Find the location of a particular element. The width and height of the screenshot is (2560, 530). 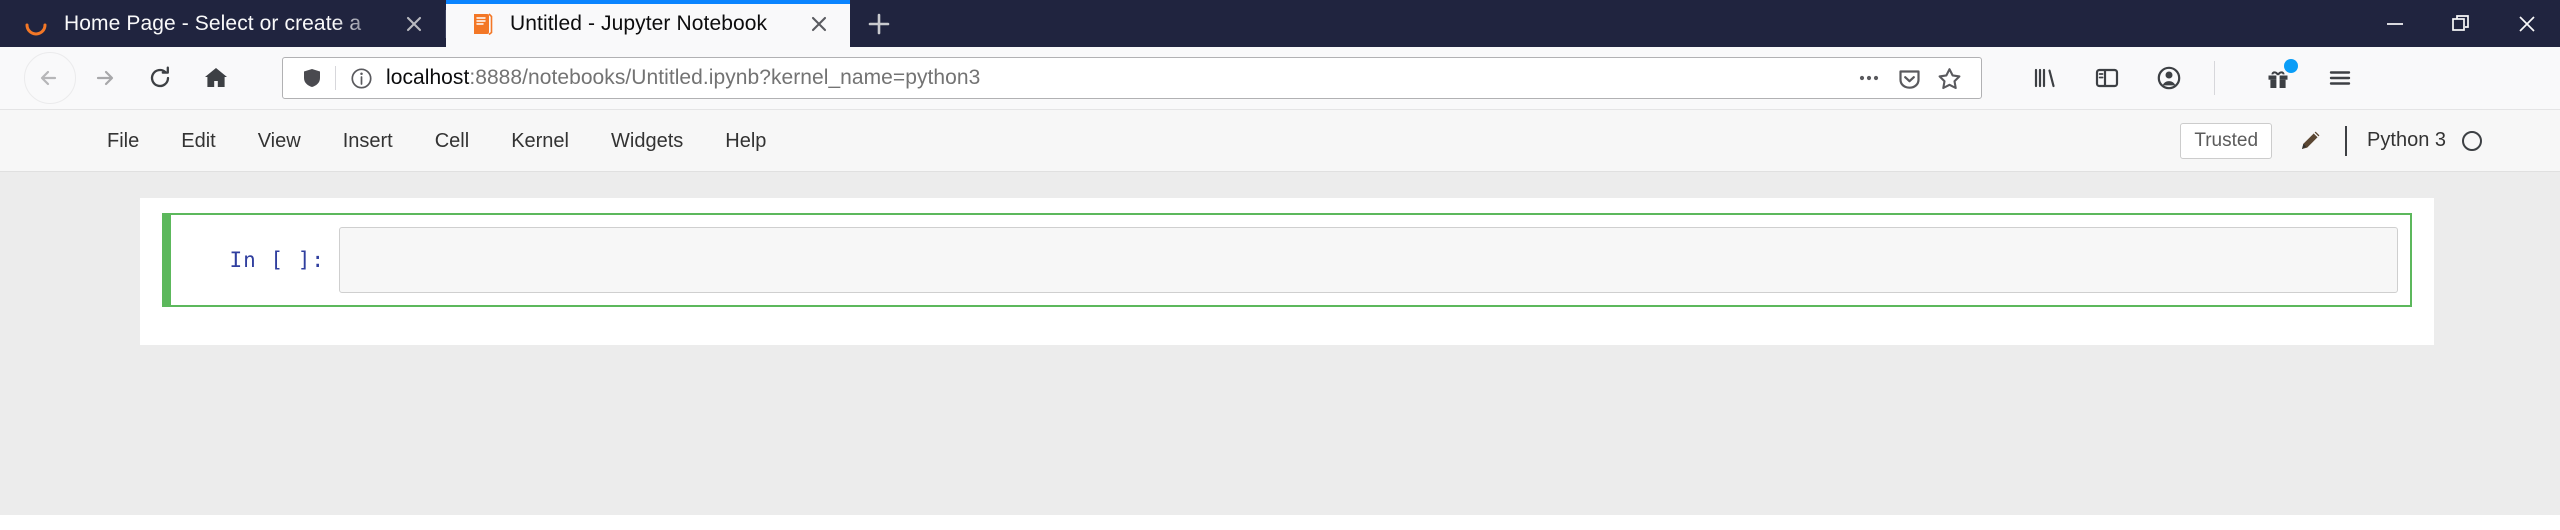

window-controls is located at coordinates (2461, 23).